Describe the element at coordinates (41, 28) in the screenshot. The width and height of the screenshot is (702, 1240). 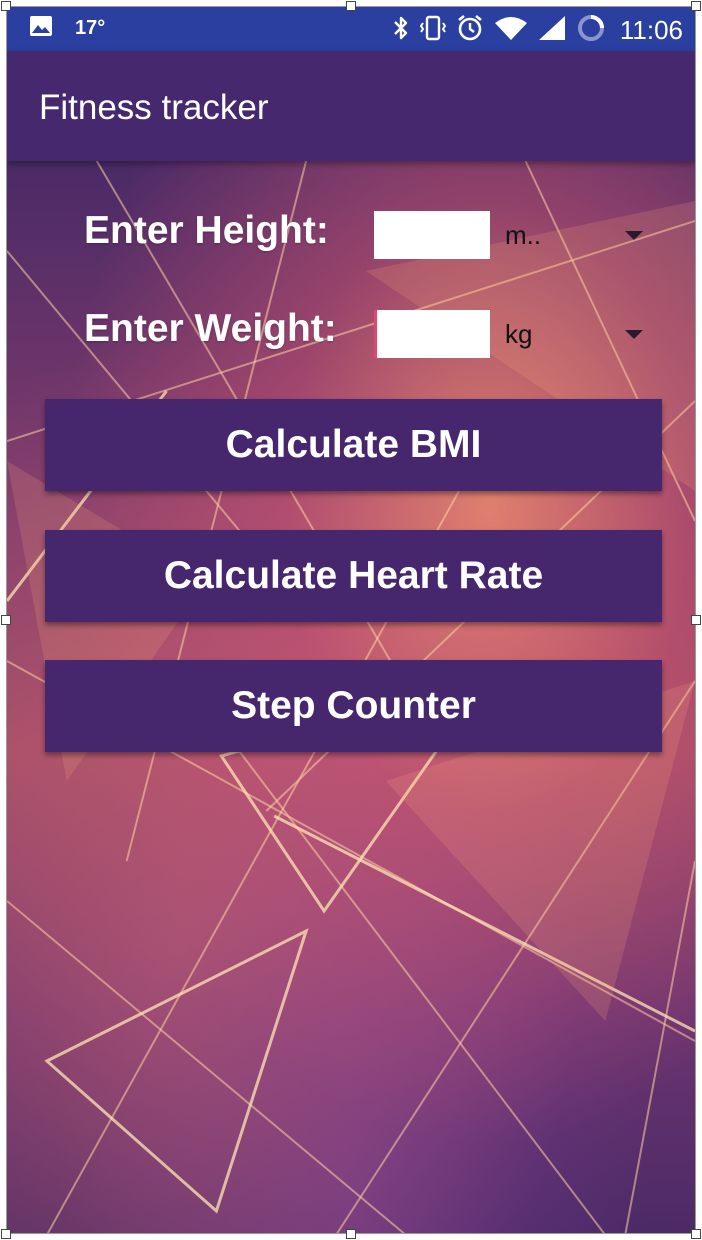
I see `image-icon` at that location.